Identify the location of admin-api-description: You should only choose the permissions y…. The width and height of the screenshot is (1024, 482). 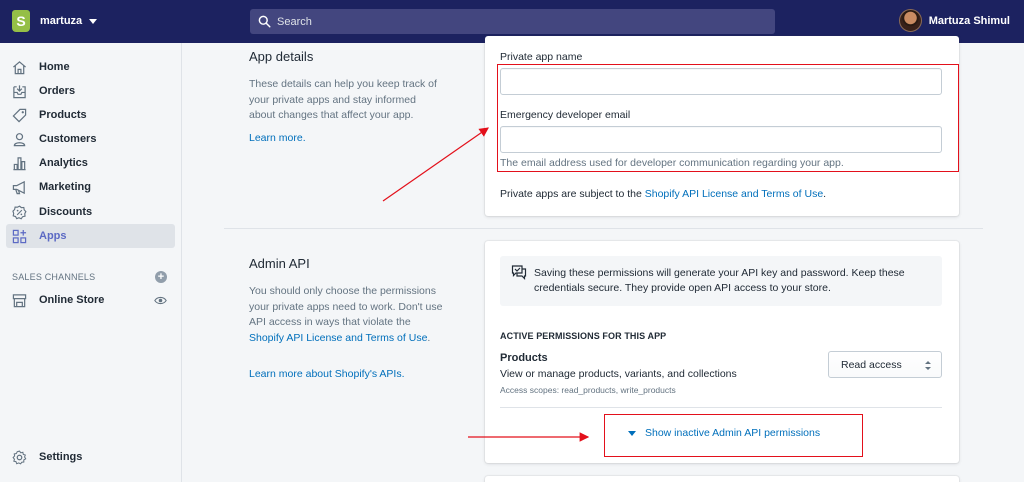
(346, 315).